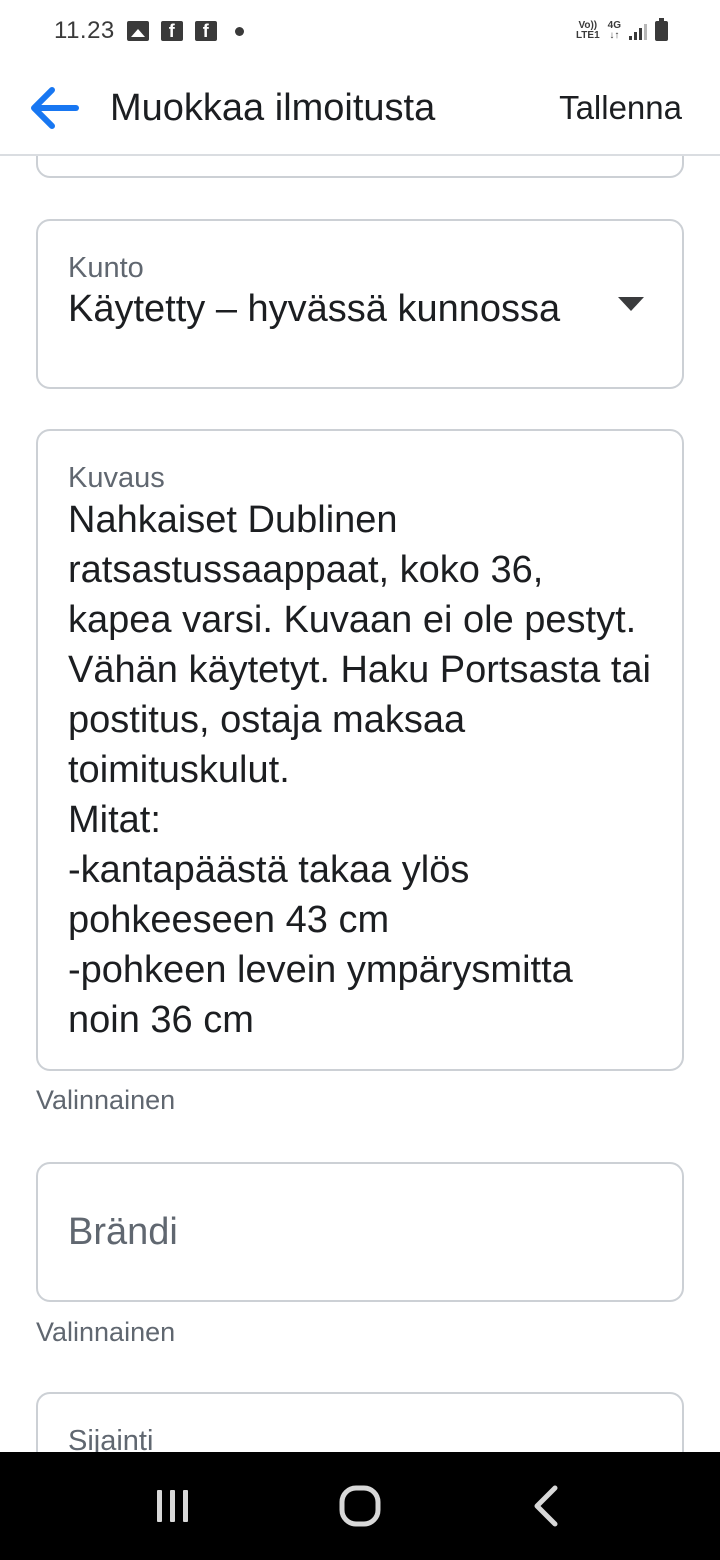  I want to click on dropdown-arrow-icon, so click(631, 304).